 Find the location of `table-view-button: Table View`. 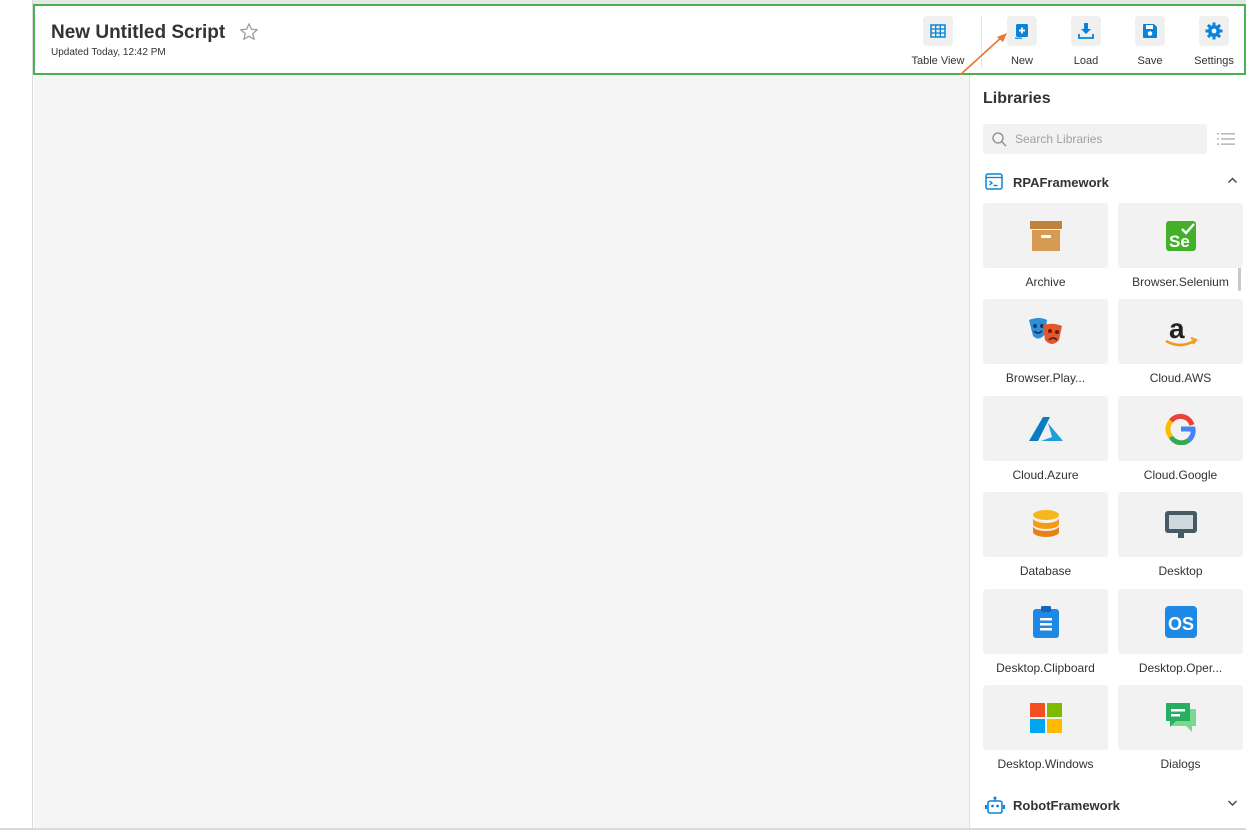

table-view-button: Table View is located at coordinates (938, 44).